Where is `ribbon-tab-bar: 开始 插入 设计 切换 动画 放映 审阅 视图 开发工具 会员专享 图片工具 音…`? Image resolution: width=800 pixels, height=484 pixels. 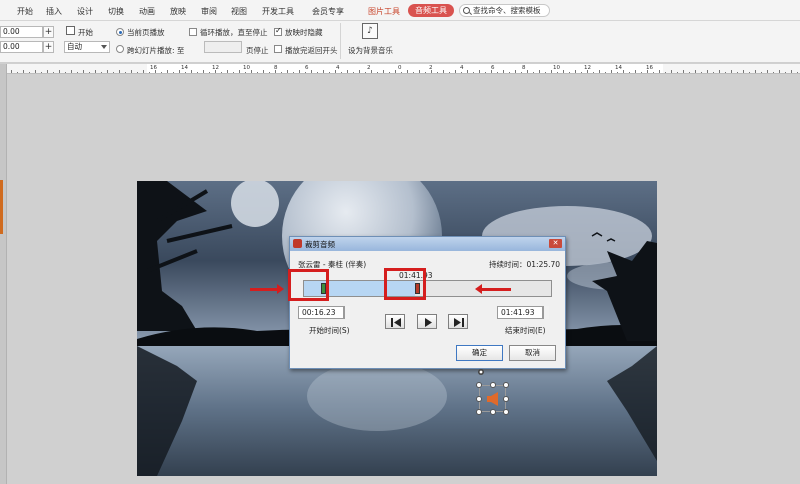 ribbon-tab-bar: 开始 插入 设计 切换 动画 放映 审阅 视图 开发工具 会员专享 图片工具 音… is located at coordinates (400, 10).